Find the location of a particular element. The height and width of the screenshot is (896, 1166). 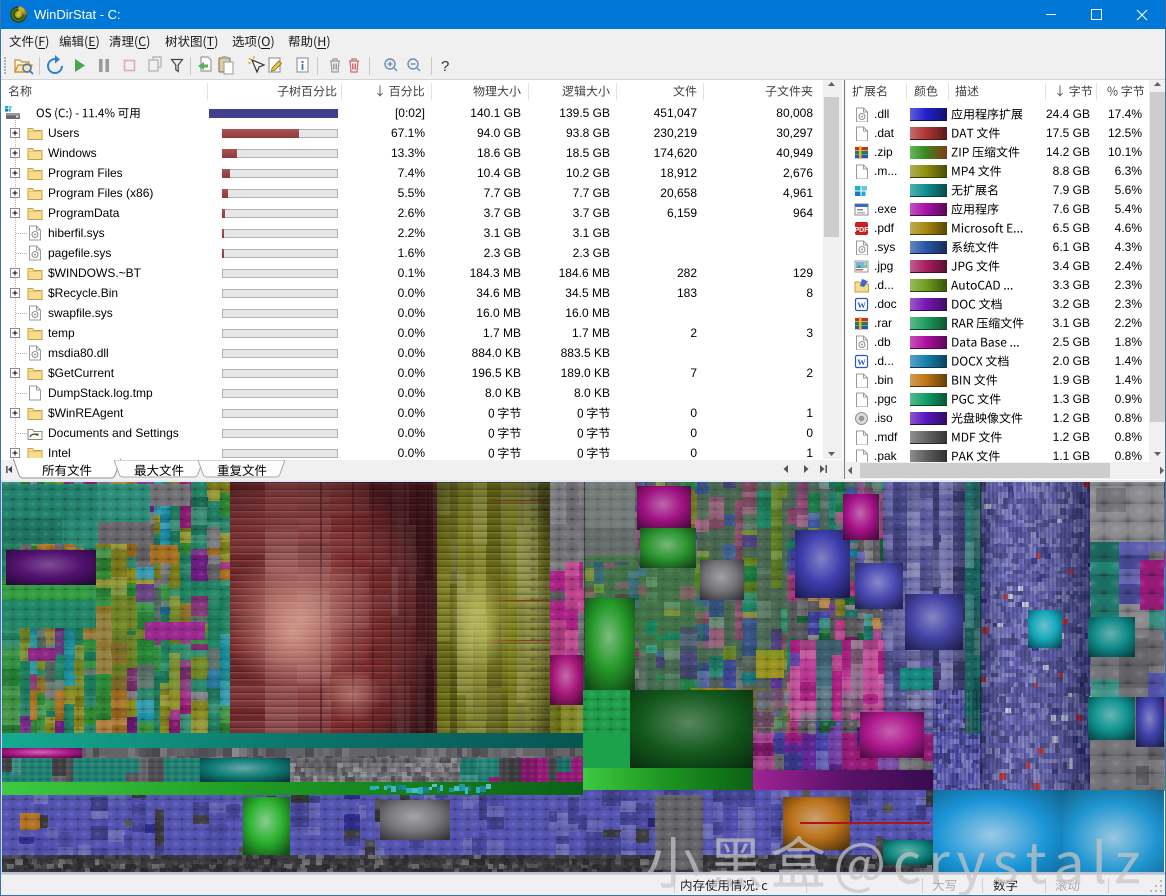

svg-text: PDF is located at coordinates (862, 230).